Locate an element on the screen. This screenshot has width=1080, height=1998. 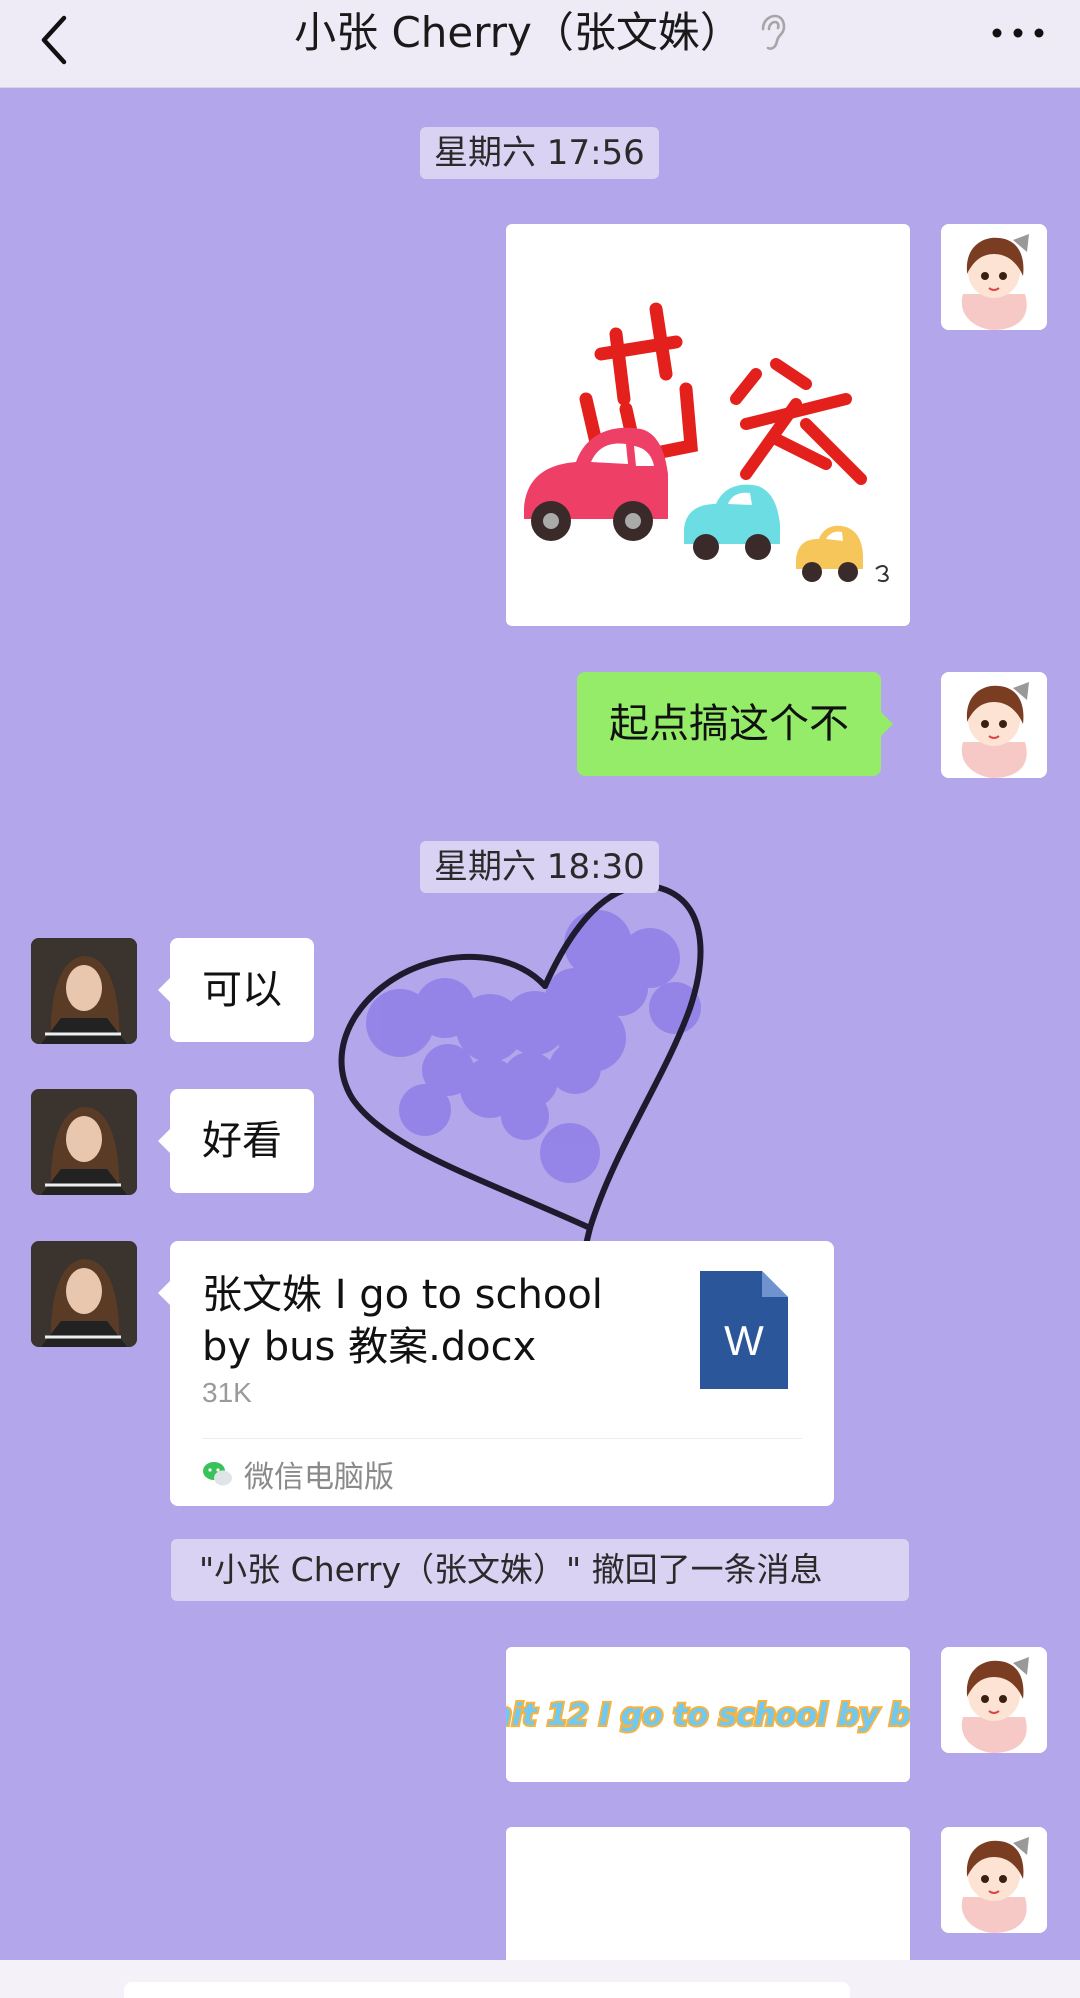
my-text-bubble: 起点搞这个不 is located at coordinates (735, 724).